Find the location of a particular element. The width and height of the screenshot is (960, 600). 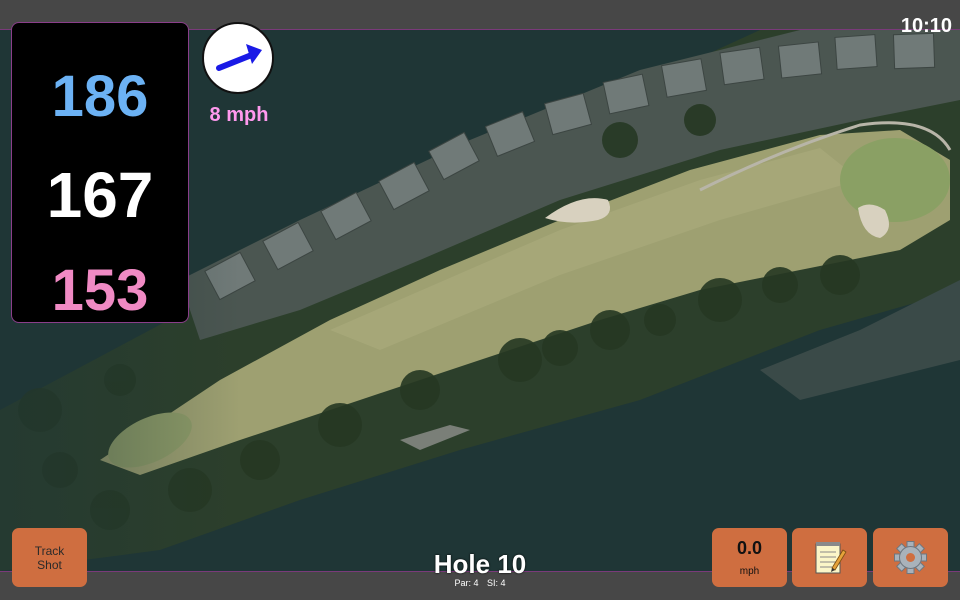

center-distance: 167 is located at coordinates (100, 195).